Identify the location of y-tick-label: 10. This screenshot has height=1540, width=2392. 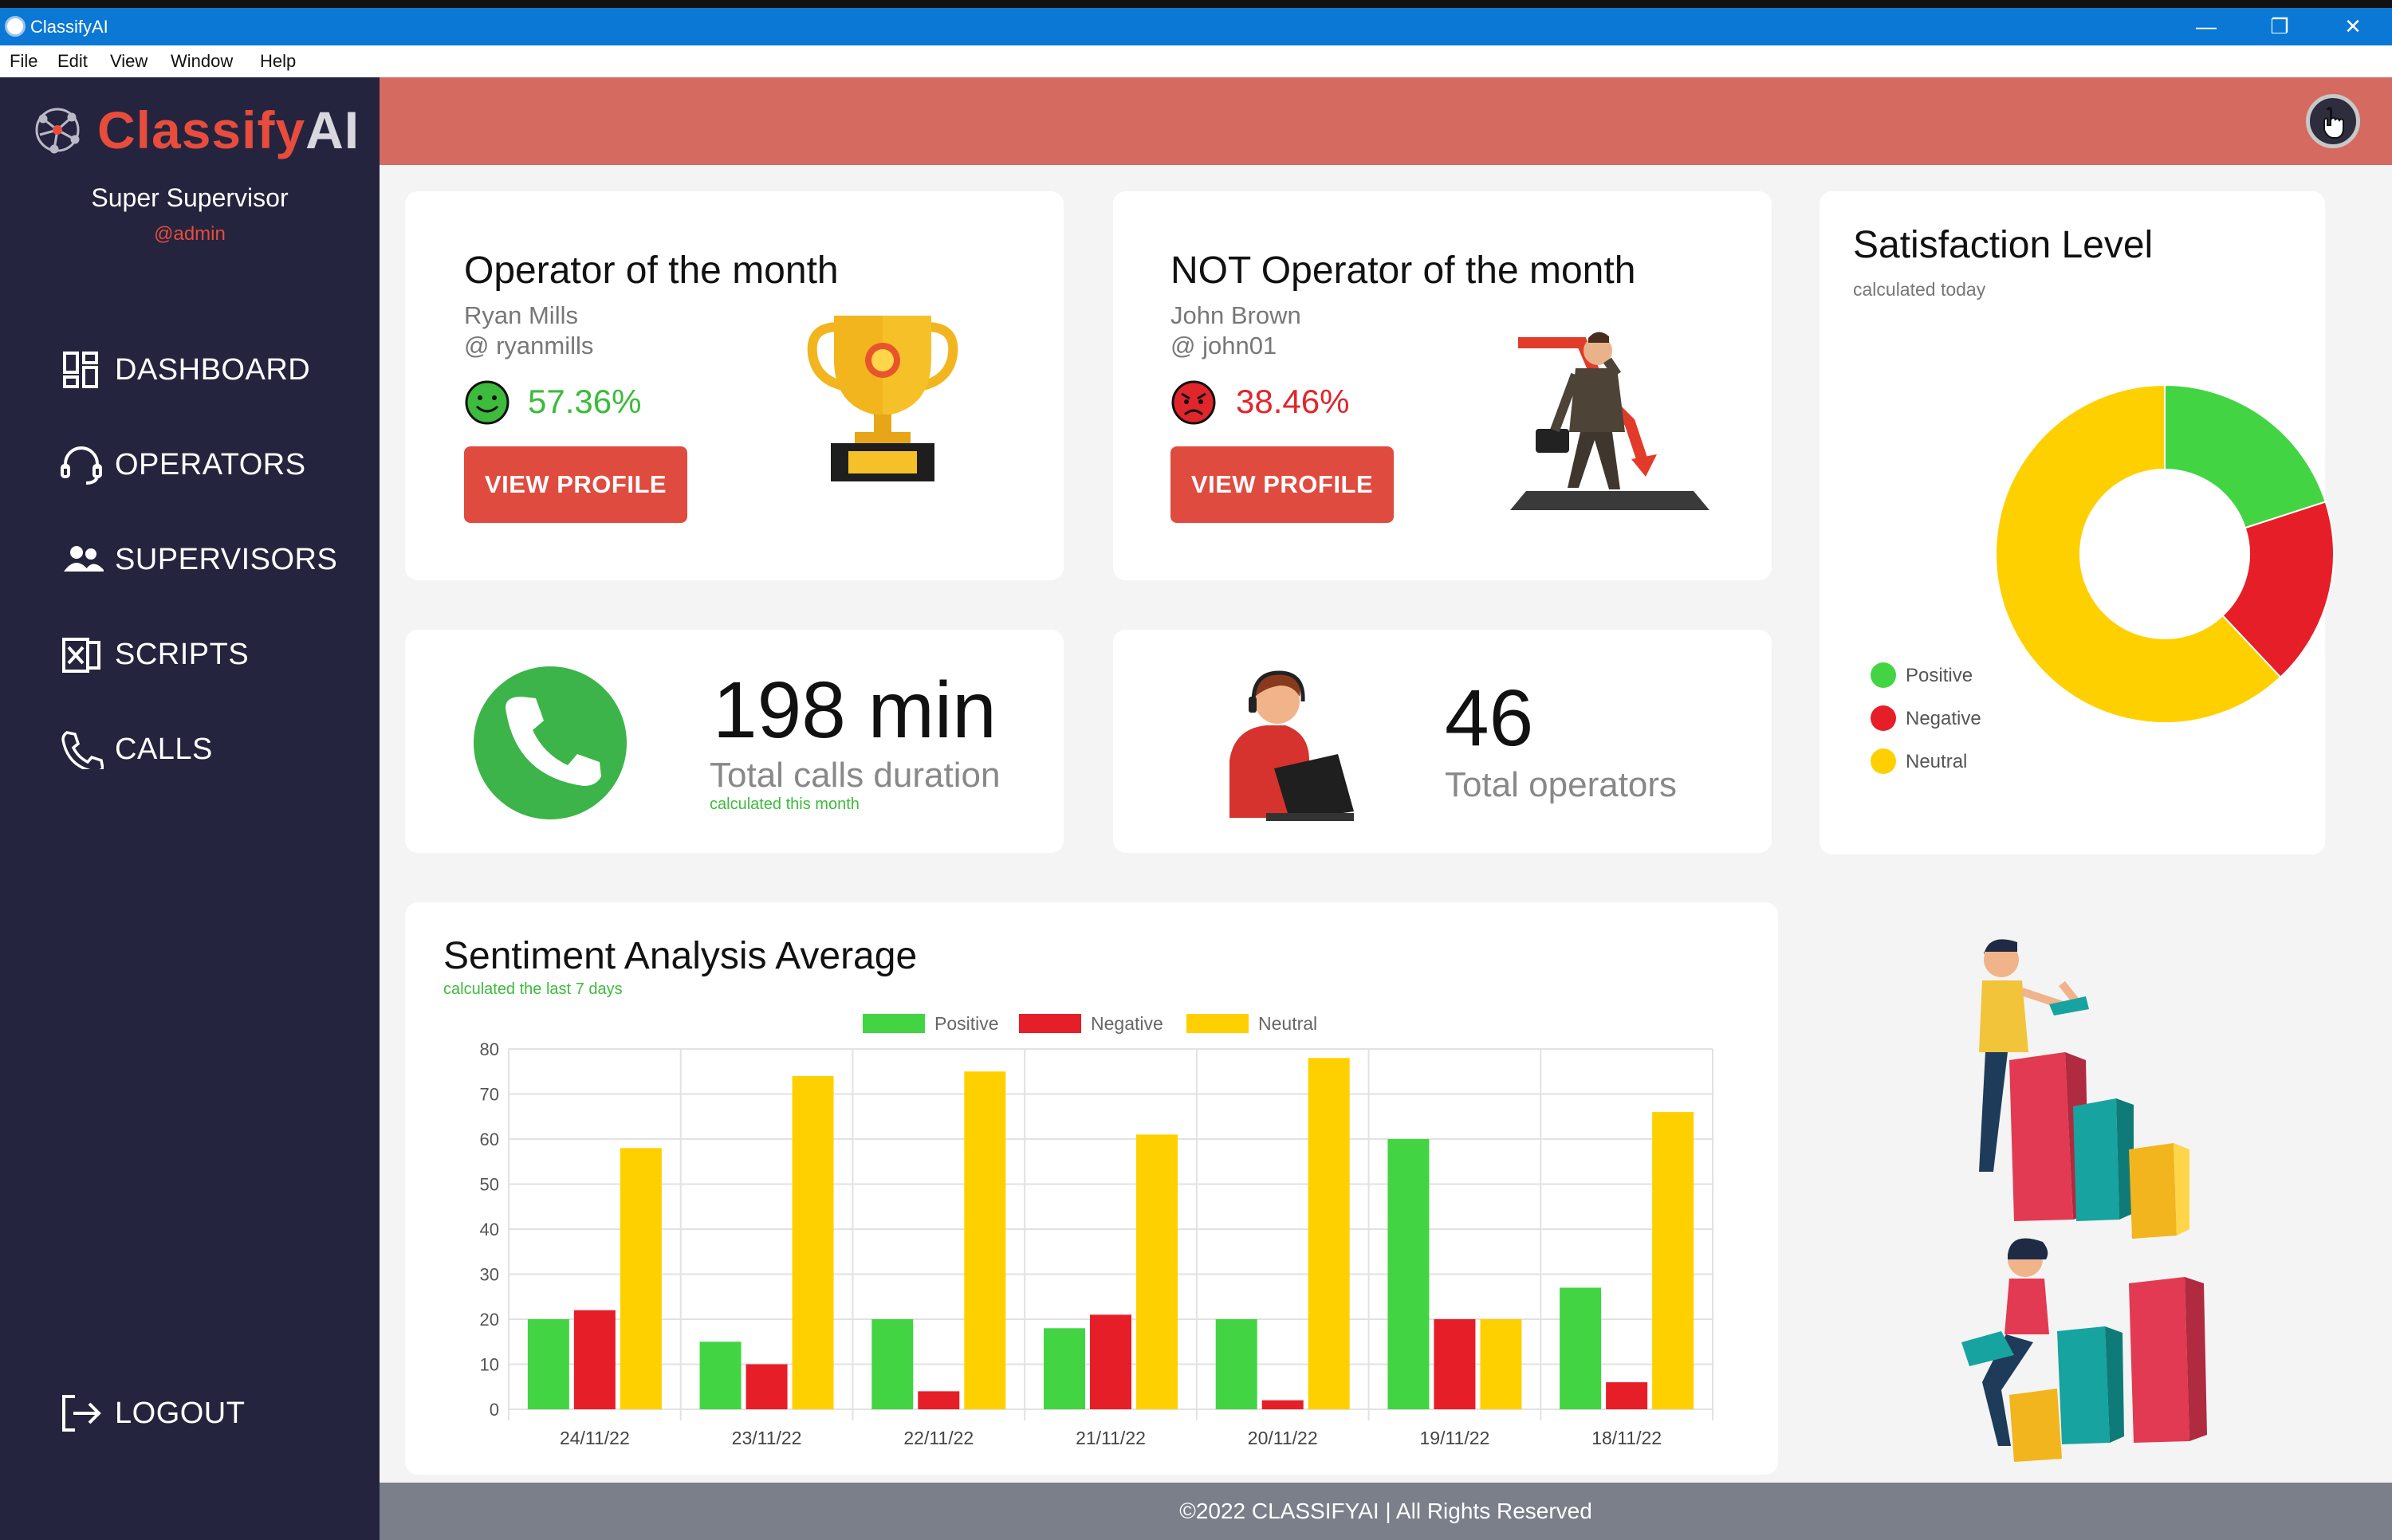
(490, 1365).